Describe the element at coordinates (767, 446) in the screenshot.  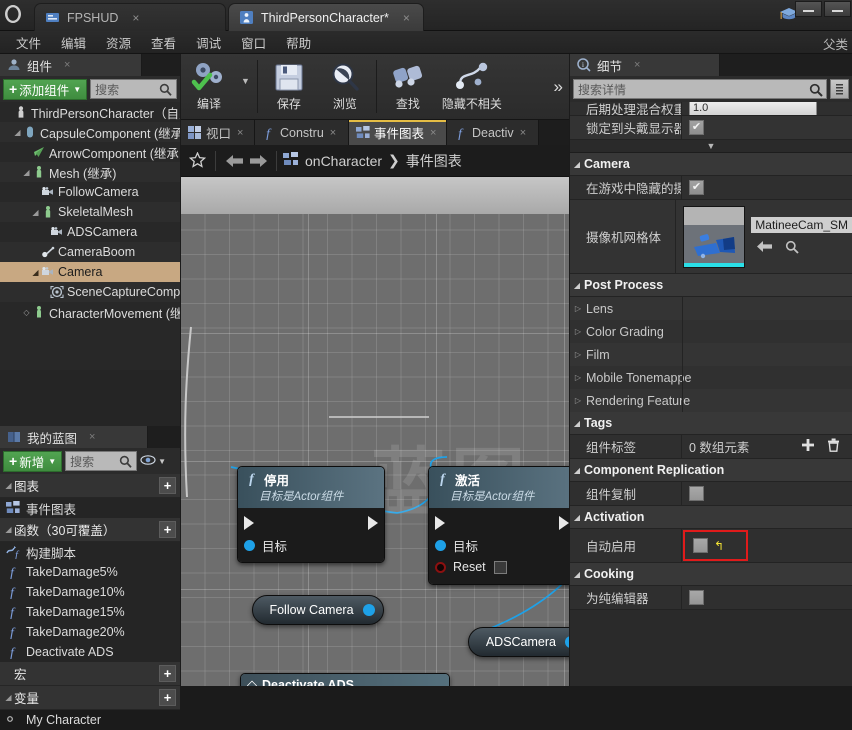
I see `property-value: 0 数组元素` at that location.